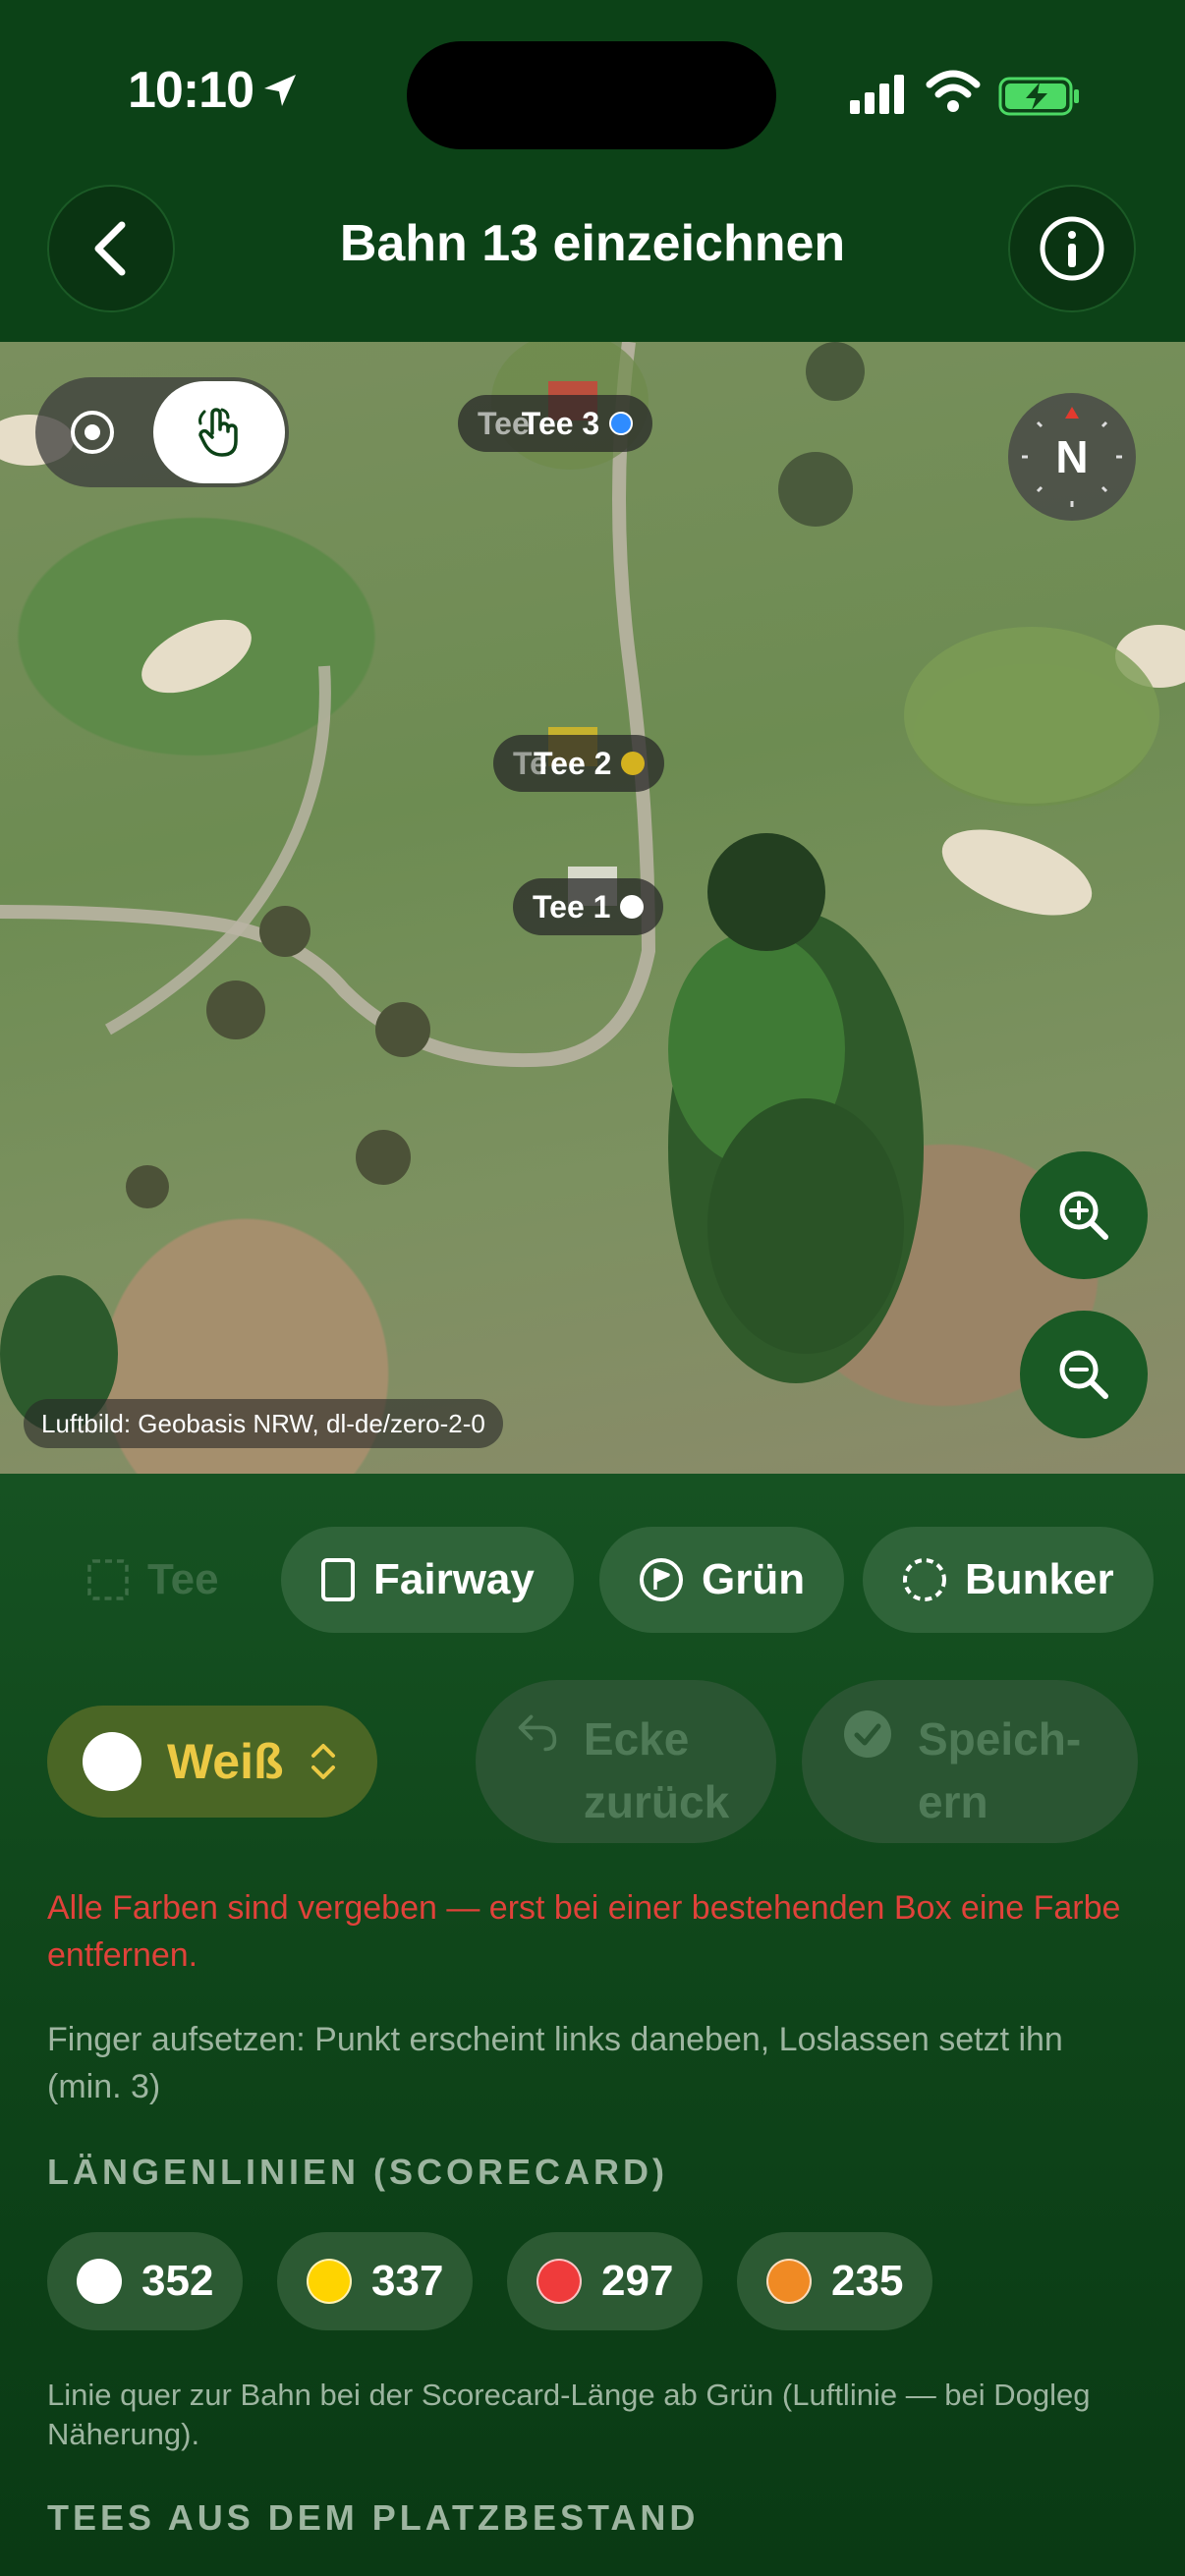 The height and width of the screenshot is (2576, 1185). I want to click on length-value: 235, so click(868, 2281).